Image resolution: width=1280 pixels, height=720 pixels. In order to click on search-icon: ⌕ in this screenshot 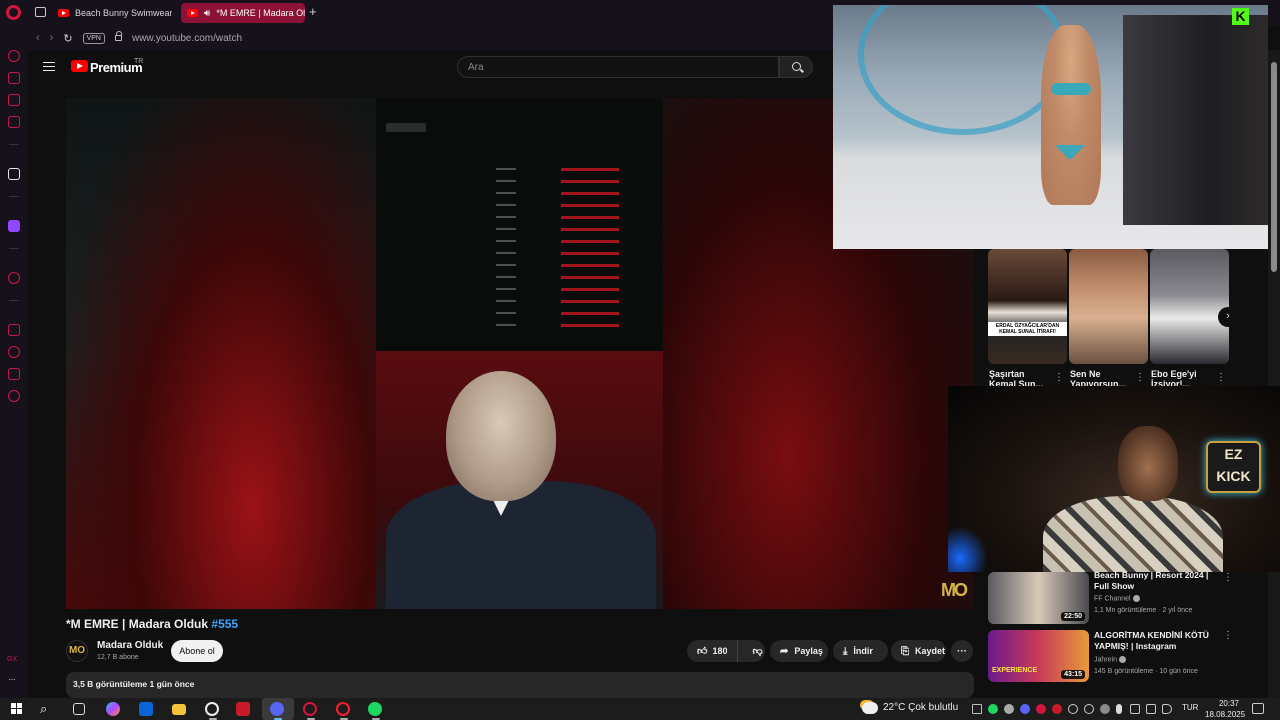, I will do `click(43, 709)`.